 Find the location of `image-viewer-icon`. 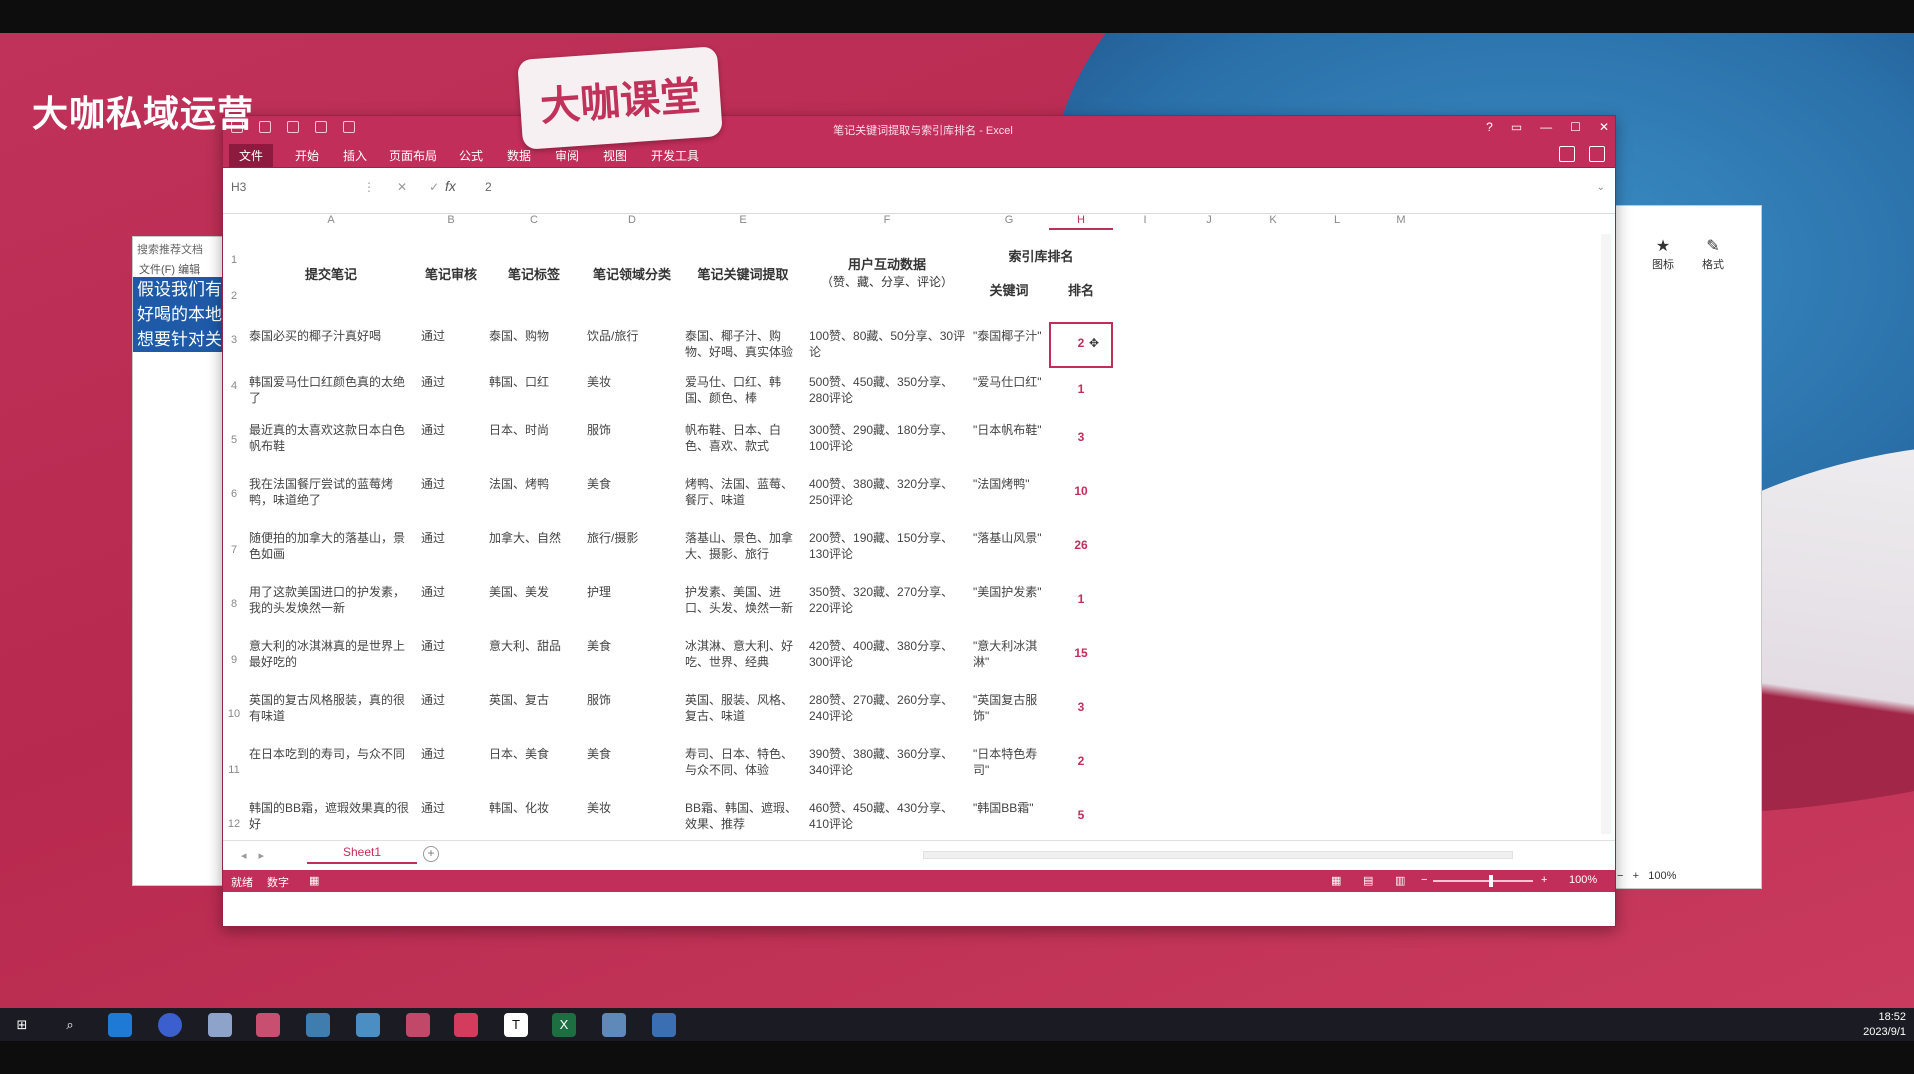

image-viewer-icon is located at coordinates (318, 1025).